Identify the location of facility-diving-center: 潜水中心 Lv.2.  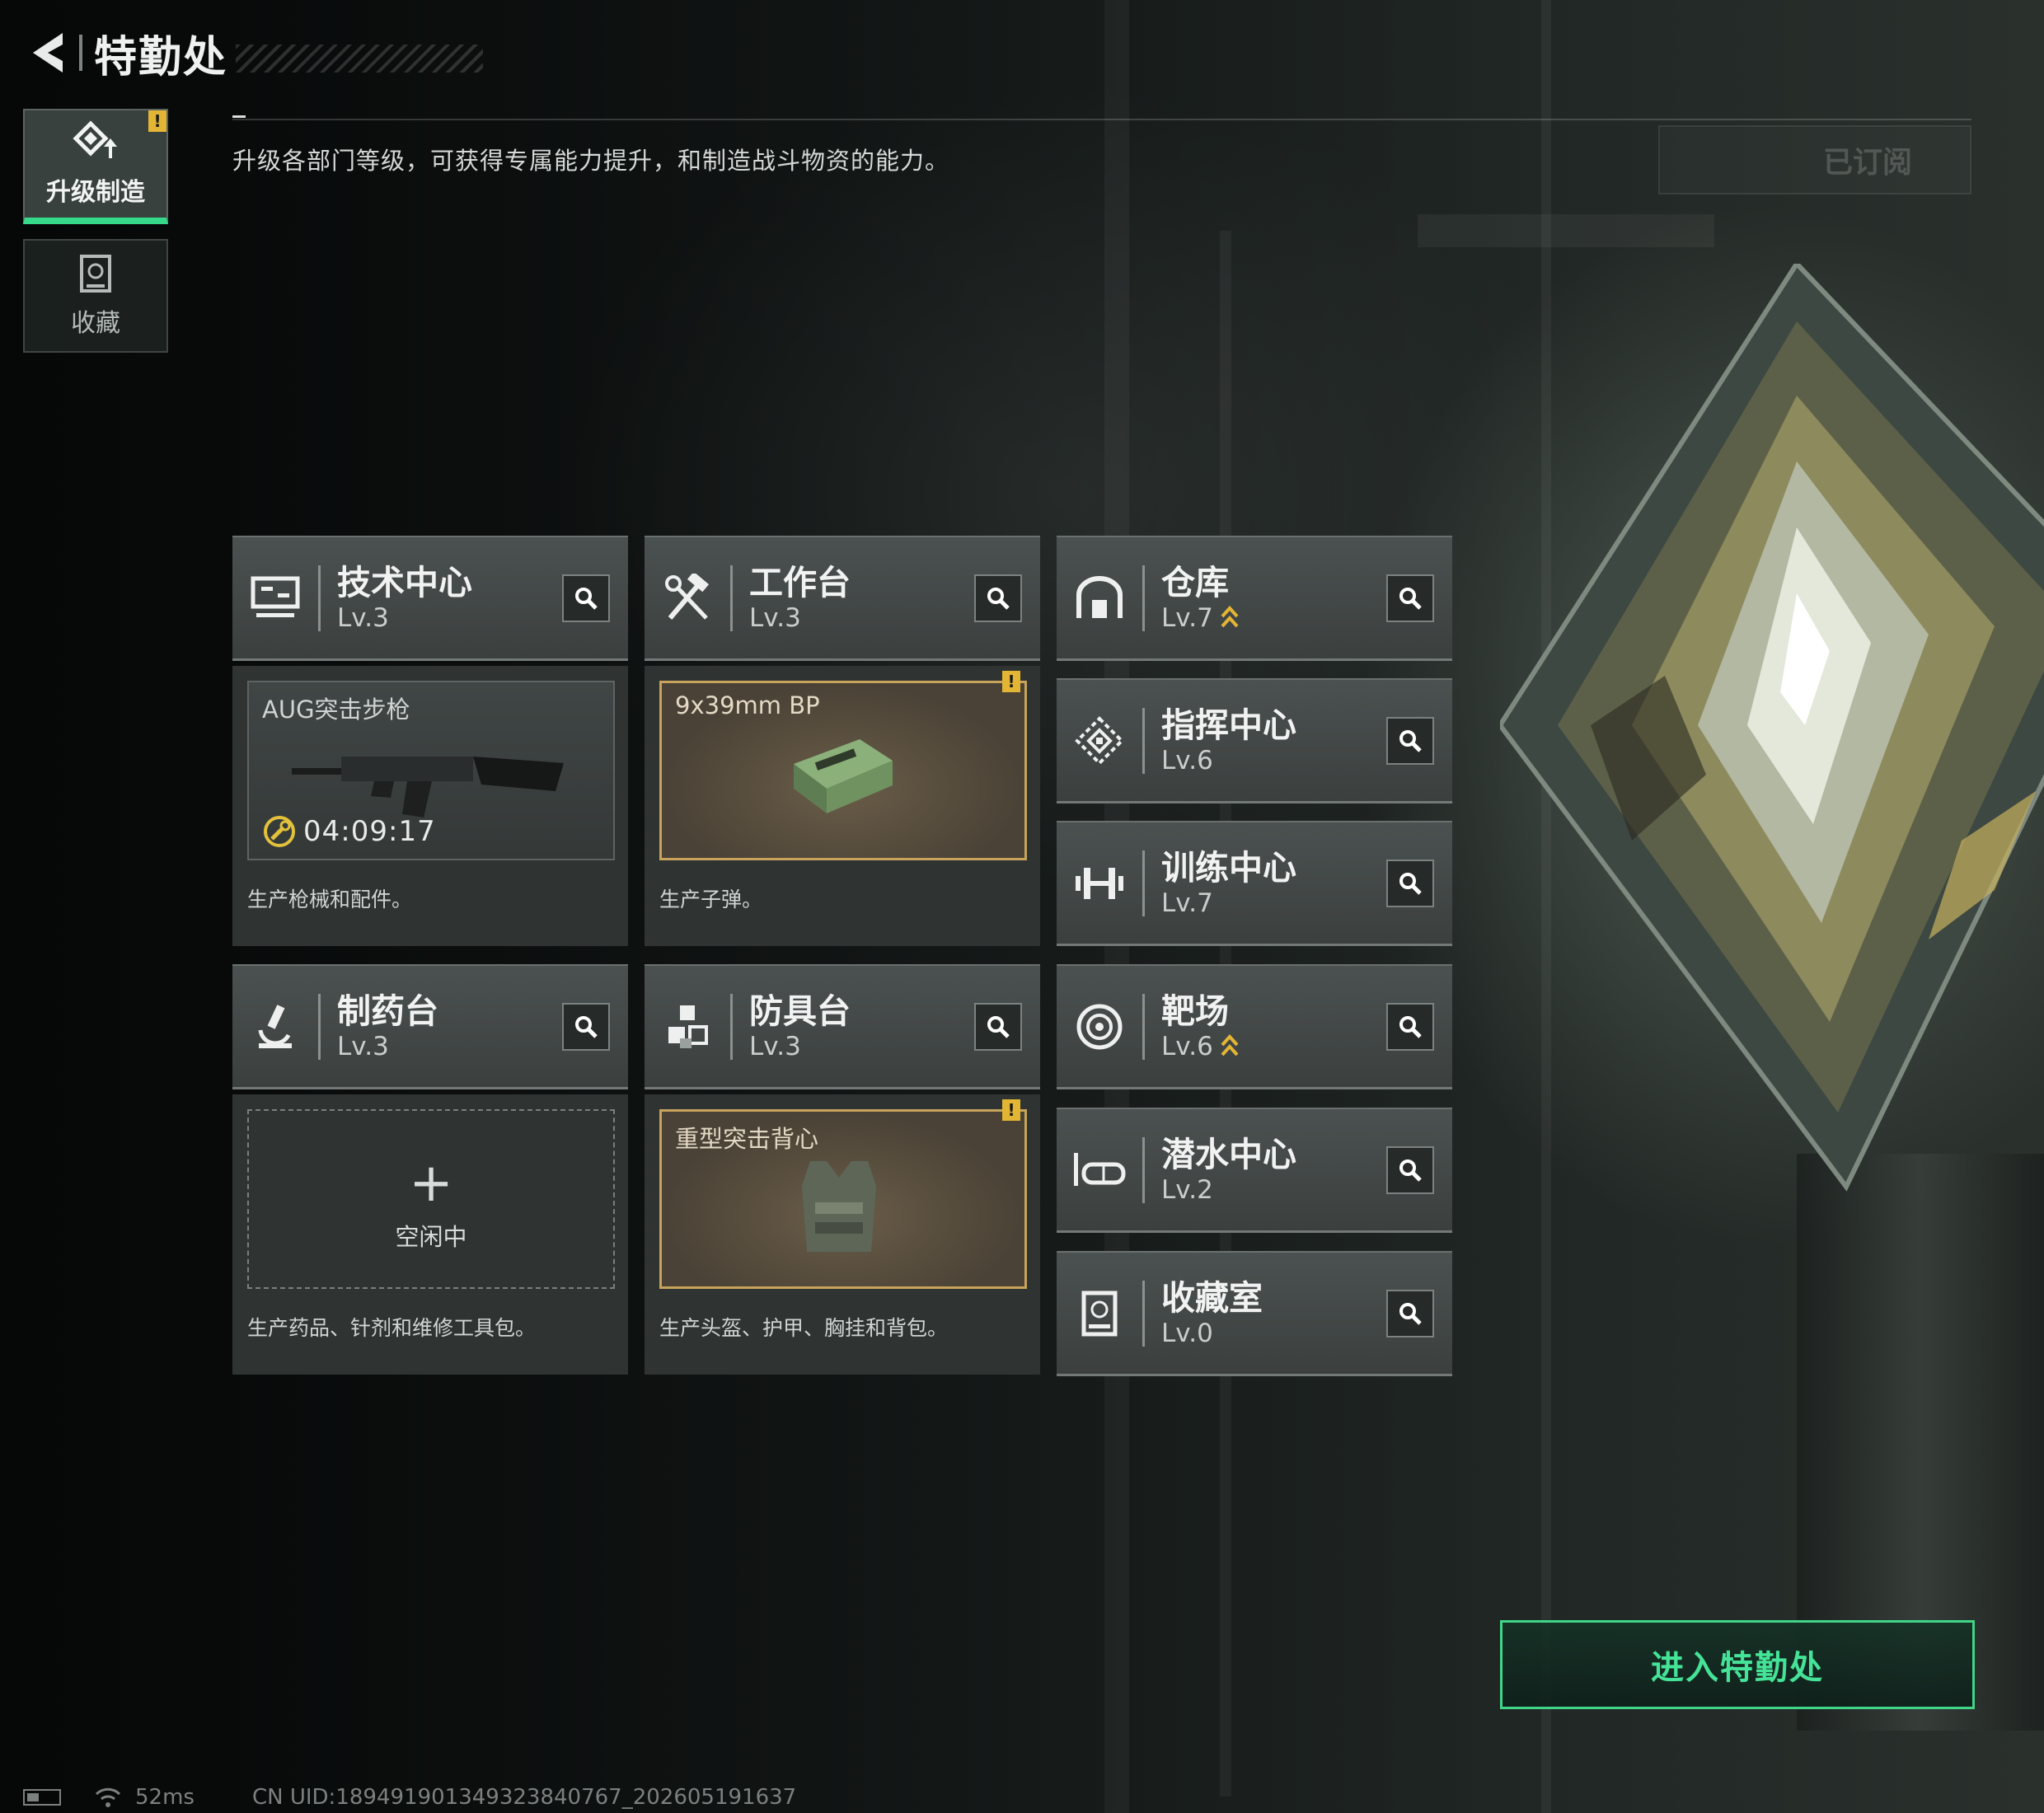
(1254, 1171).